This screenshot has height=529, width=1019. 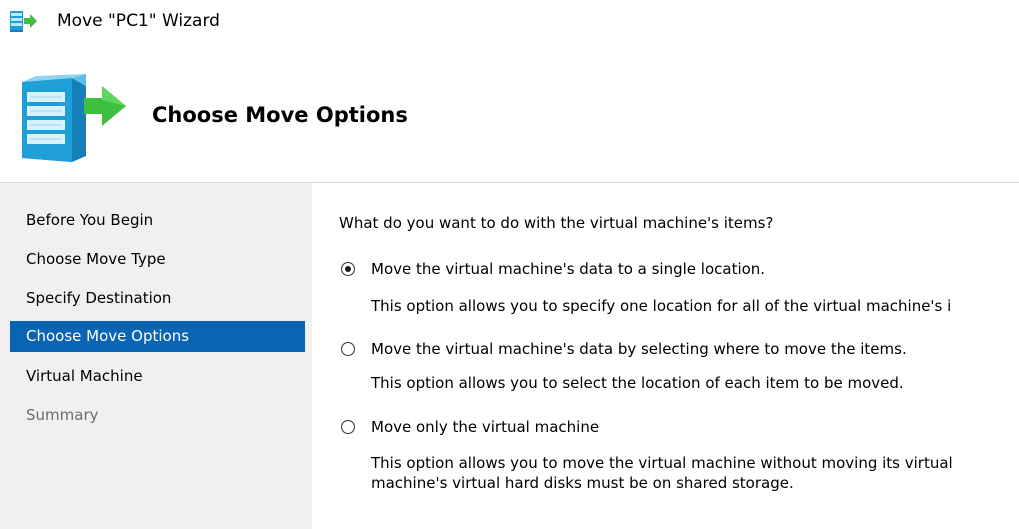 What do you see at coordinates (108, 336) in the screenshot?
I see `step-label: Choose Move Options` at bounding box center [108, 336].